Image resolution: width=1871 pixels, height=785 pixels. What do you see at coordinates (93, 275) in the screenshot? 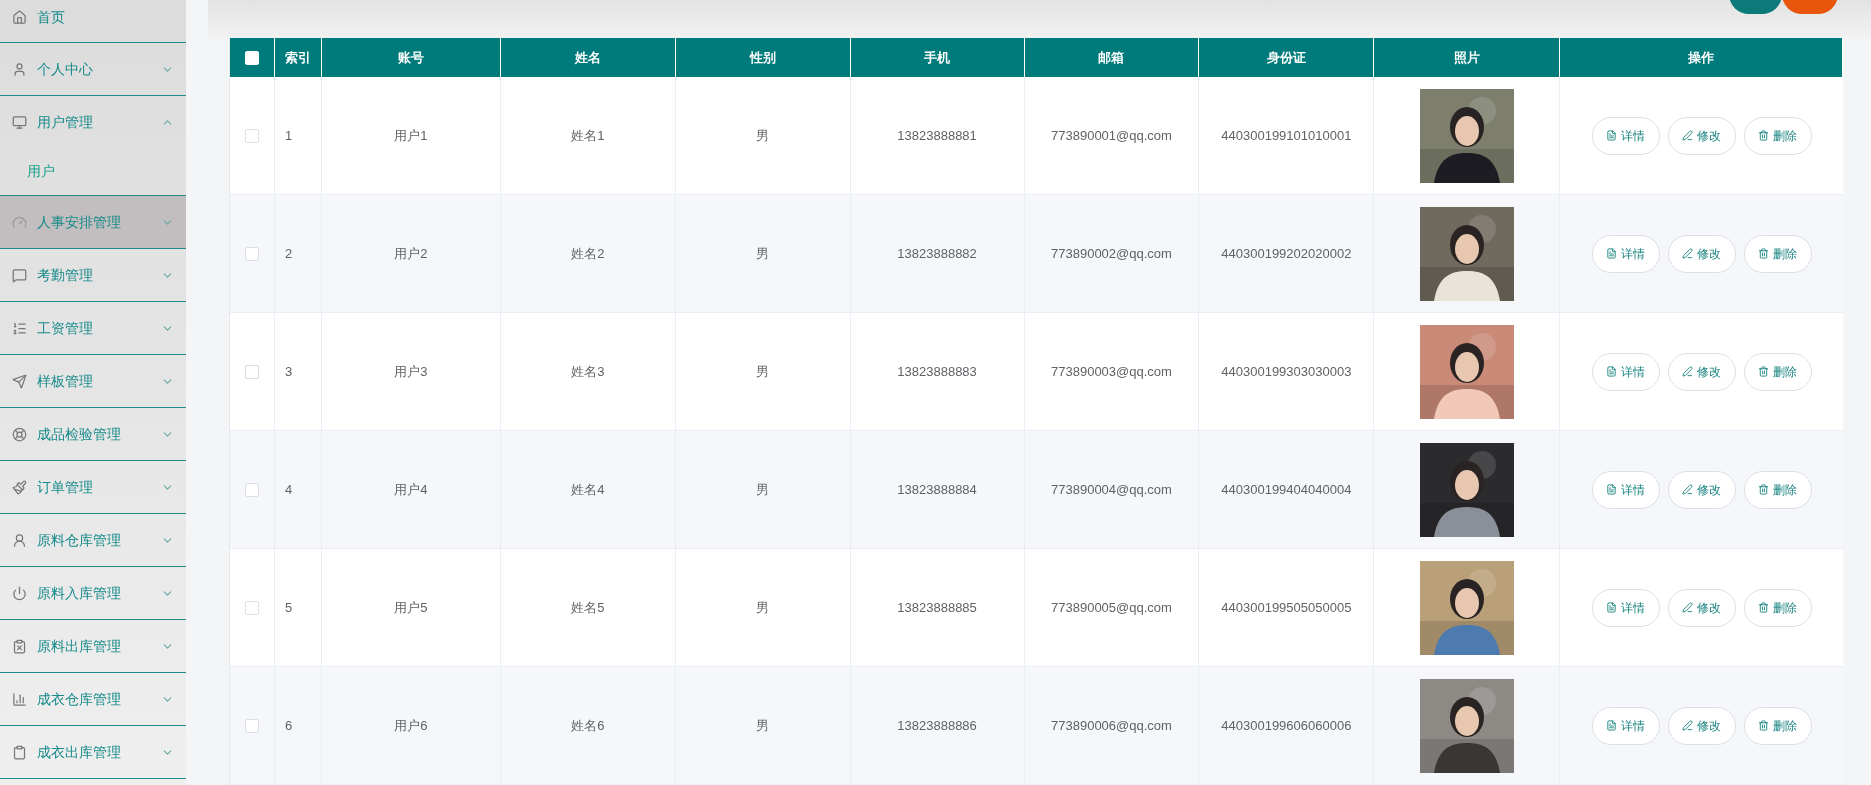
I see `menu-item: 考勤管理` at bounding box center [93, 275].